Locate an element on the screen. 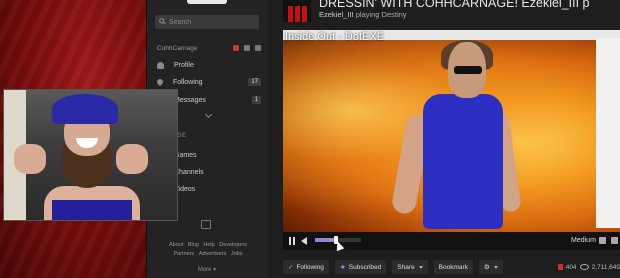 The image size is (620, 278). notification-icon is located at coordinates (236, 48).